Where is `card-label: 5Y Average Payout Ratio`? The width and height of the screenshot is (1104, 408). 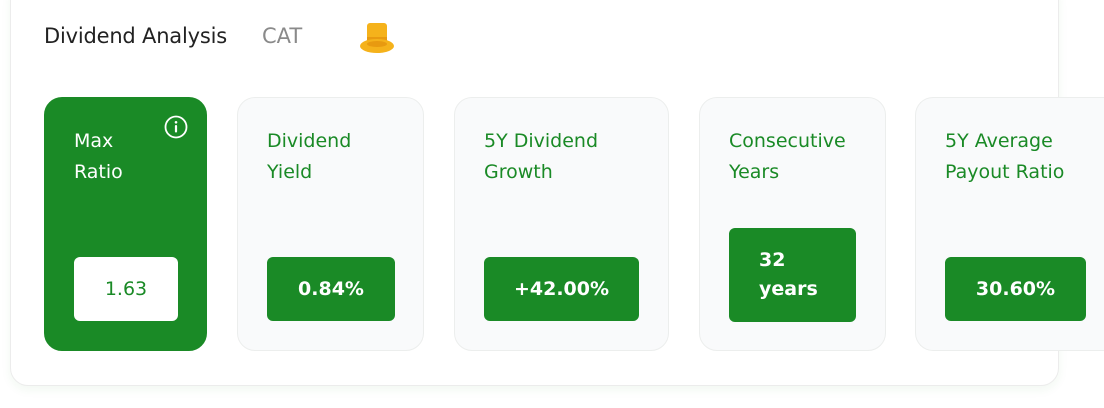
card-label: 5Y Average Payout Ratio is located at coordinates (1005, 156).